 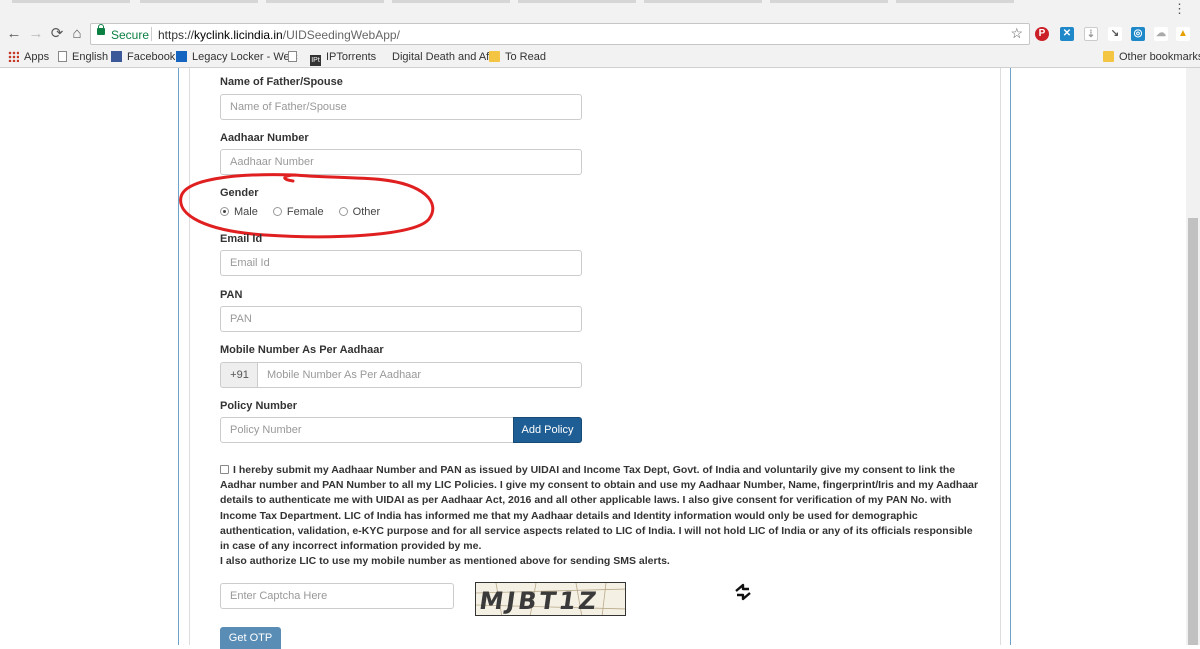 I want to click on extension-download-icon: ⇣, so click(x=1091, y=34).